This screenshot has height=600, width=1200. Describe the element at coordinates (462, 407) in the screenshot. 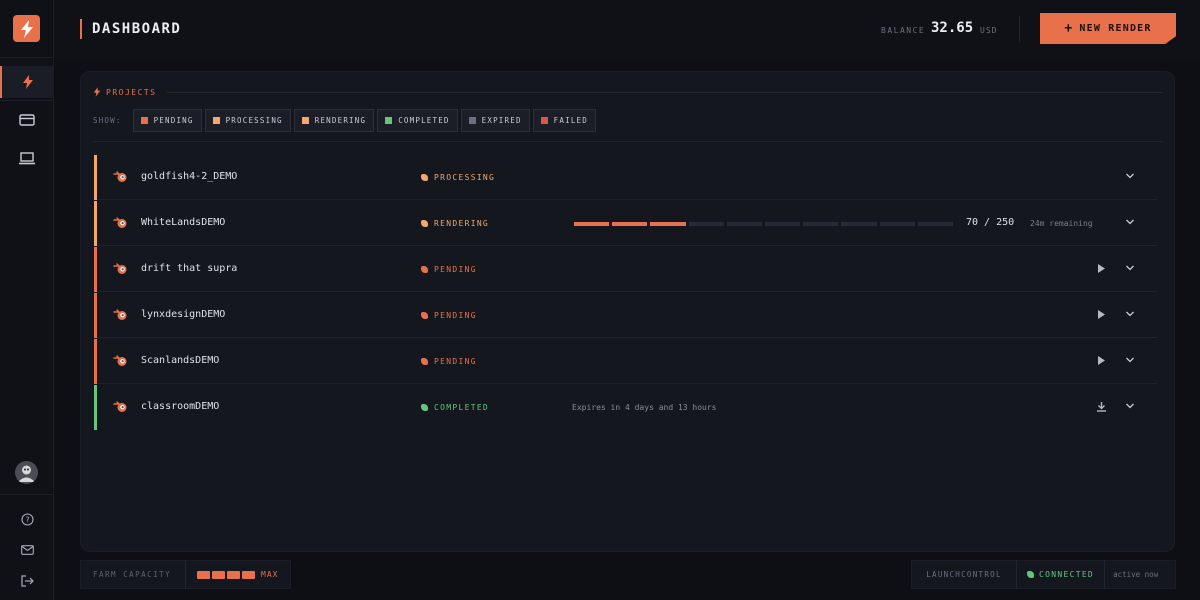

I see `status-label: COMPLETED` at that location.